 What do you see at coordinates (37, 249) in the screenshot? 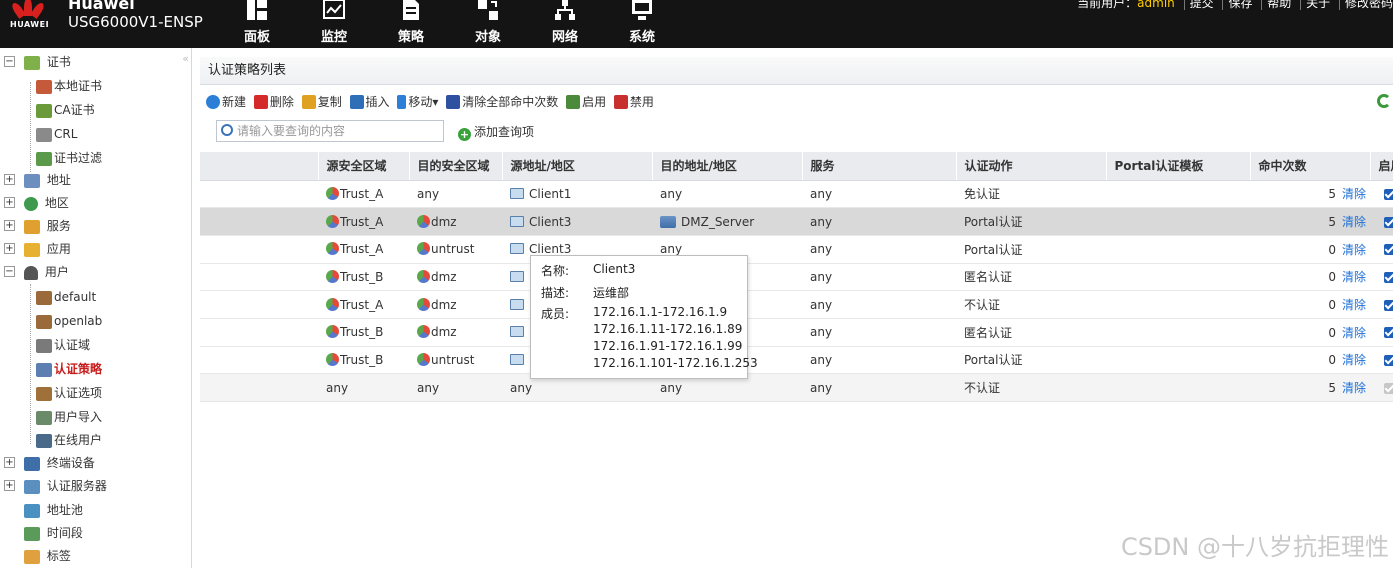
I see `tree-item-application: + 应用` at bounding box center [37, 249].